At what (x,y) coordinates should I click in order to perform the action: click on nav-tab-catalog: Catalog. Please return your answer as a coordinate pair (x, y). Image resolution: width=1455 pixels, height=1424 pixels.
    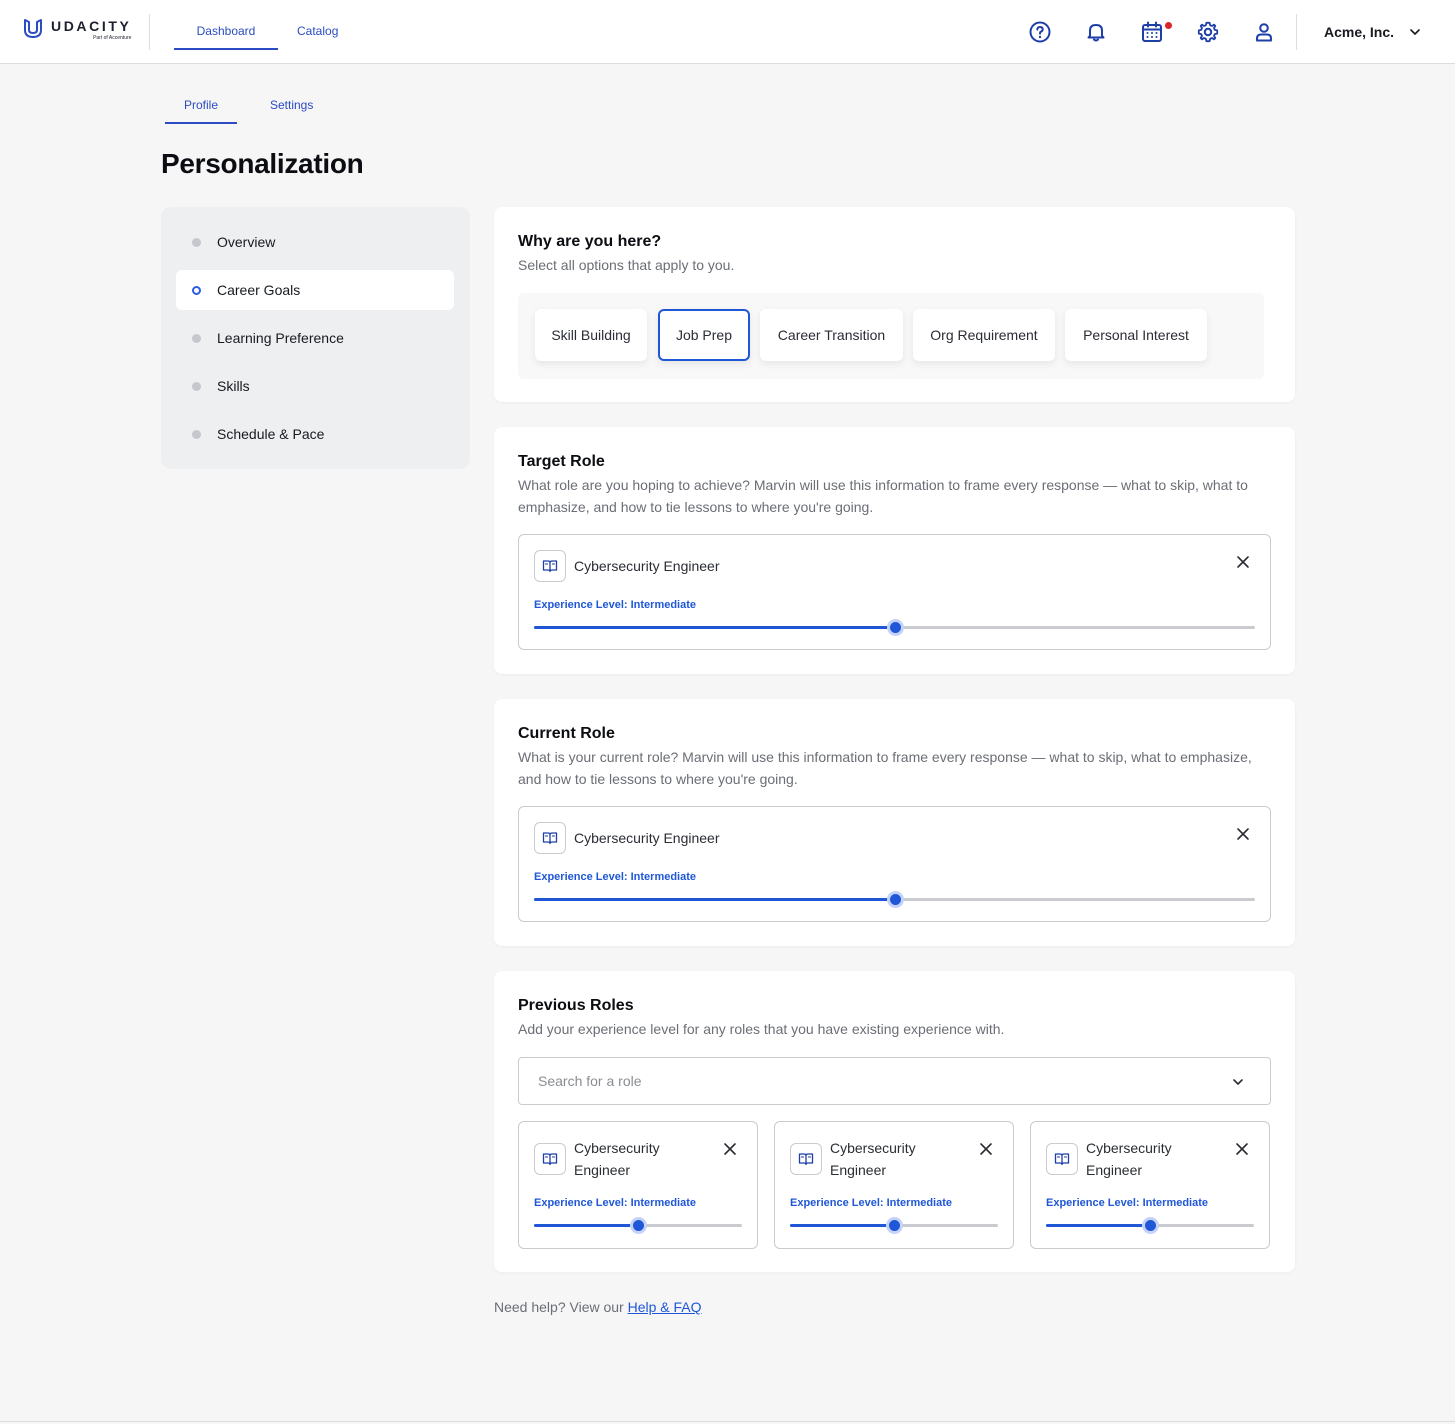
    Looking at the image, I should click on (317, 31).